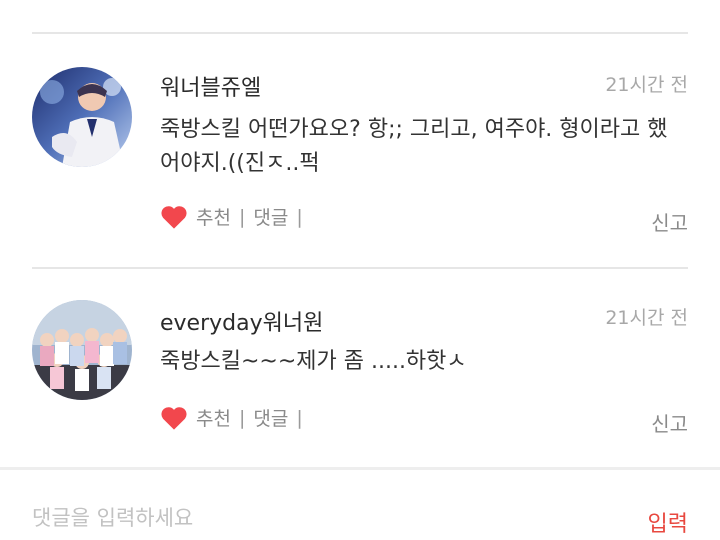 The image size is (720, 540). What do you see at coordinates (313, 361) in the screenshot?
I see `comment-text: 죽방스킬~~~제가 좀 .....하핫ㅅ` at bounding box center [313, 361].